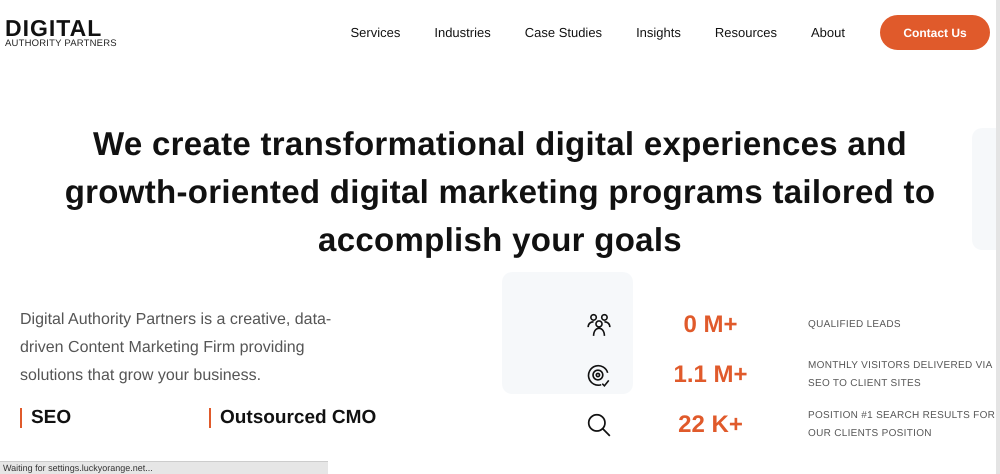  Describe the element at coordinates (710, 325) in the screenshot. I see `stat-value: 0 M+` at that location.